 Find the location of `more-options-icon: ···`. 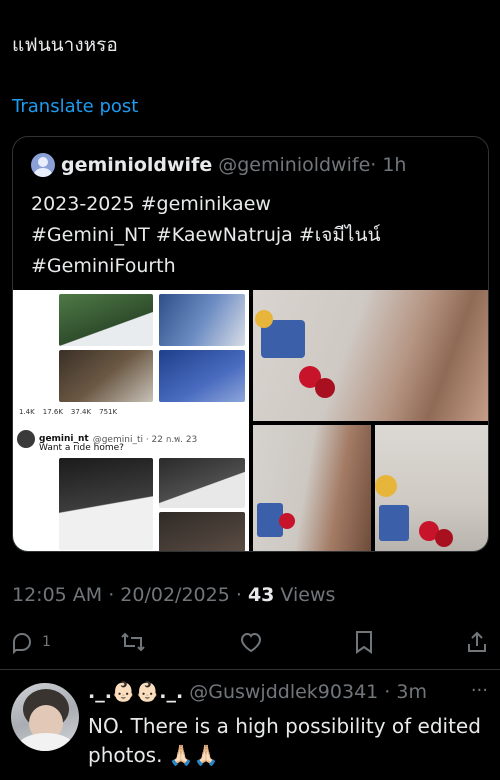

more-options-icon: ··· is located at coordinates (479, 690).